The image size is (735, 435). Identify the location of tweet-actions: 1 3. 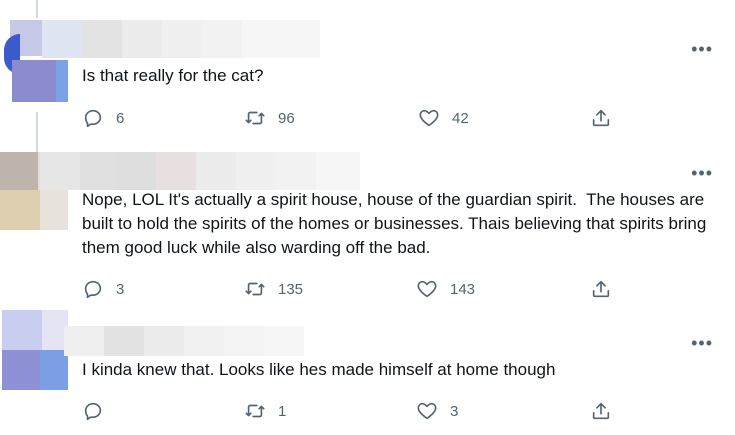
(352, 411).